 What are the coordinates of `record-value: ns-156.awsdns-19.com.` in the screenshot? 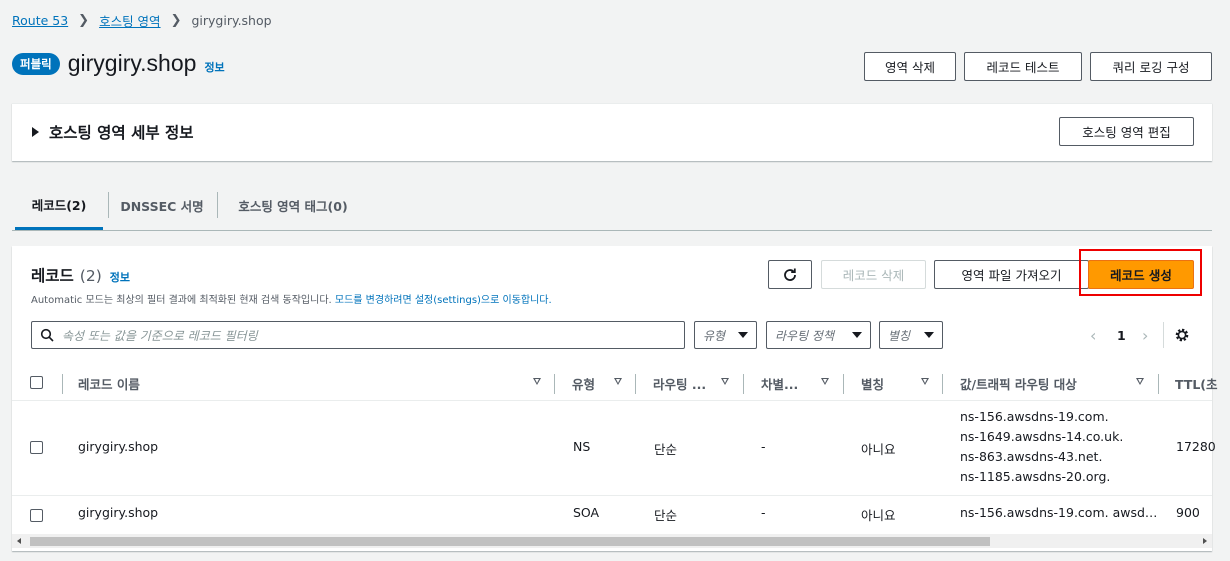 It's located at (1034, 416).